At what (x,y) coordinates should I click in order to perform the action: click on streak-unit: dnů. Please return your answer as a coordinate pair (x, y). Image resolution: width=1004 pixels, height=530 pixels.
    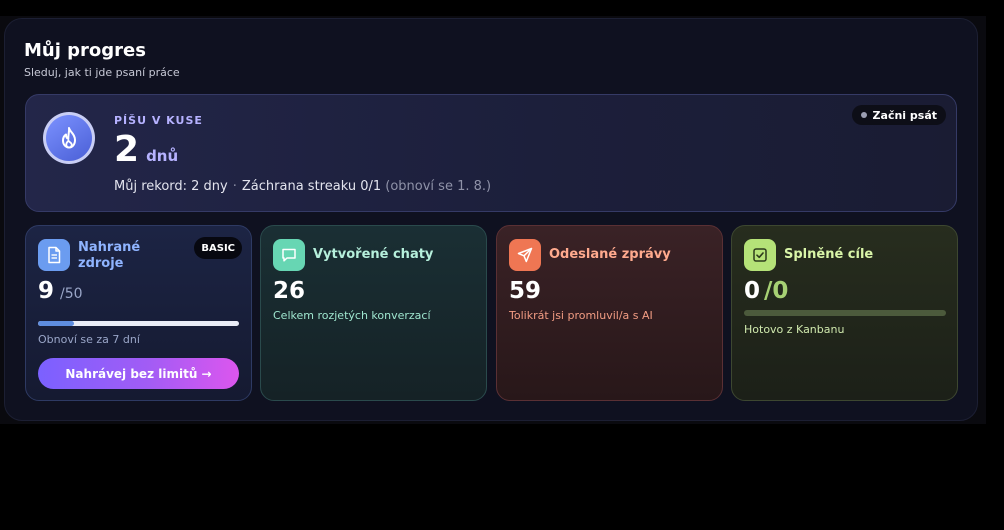
    Looking at the image, I should click on (162, 156).